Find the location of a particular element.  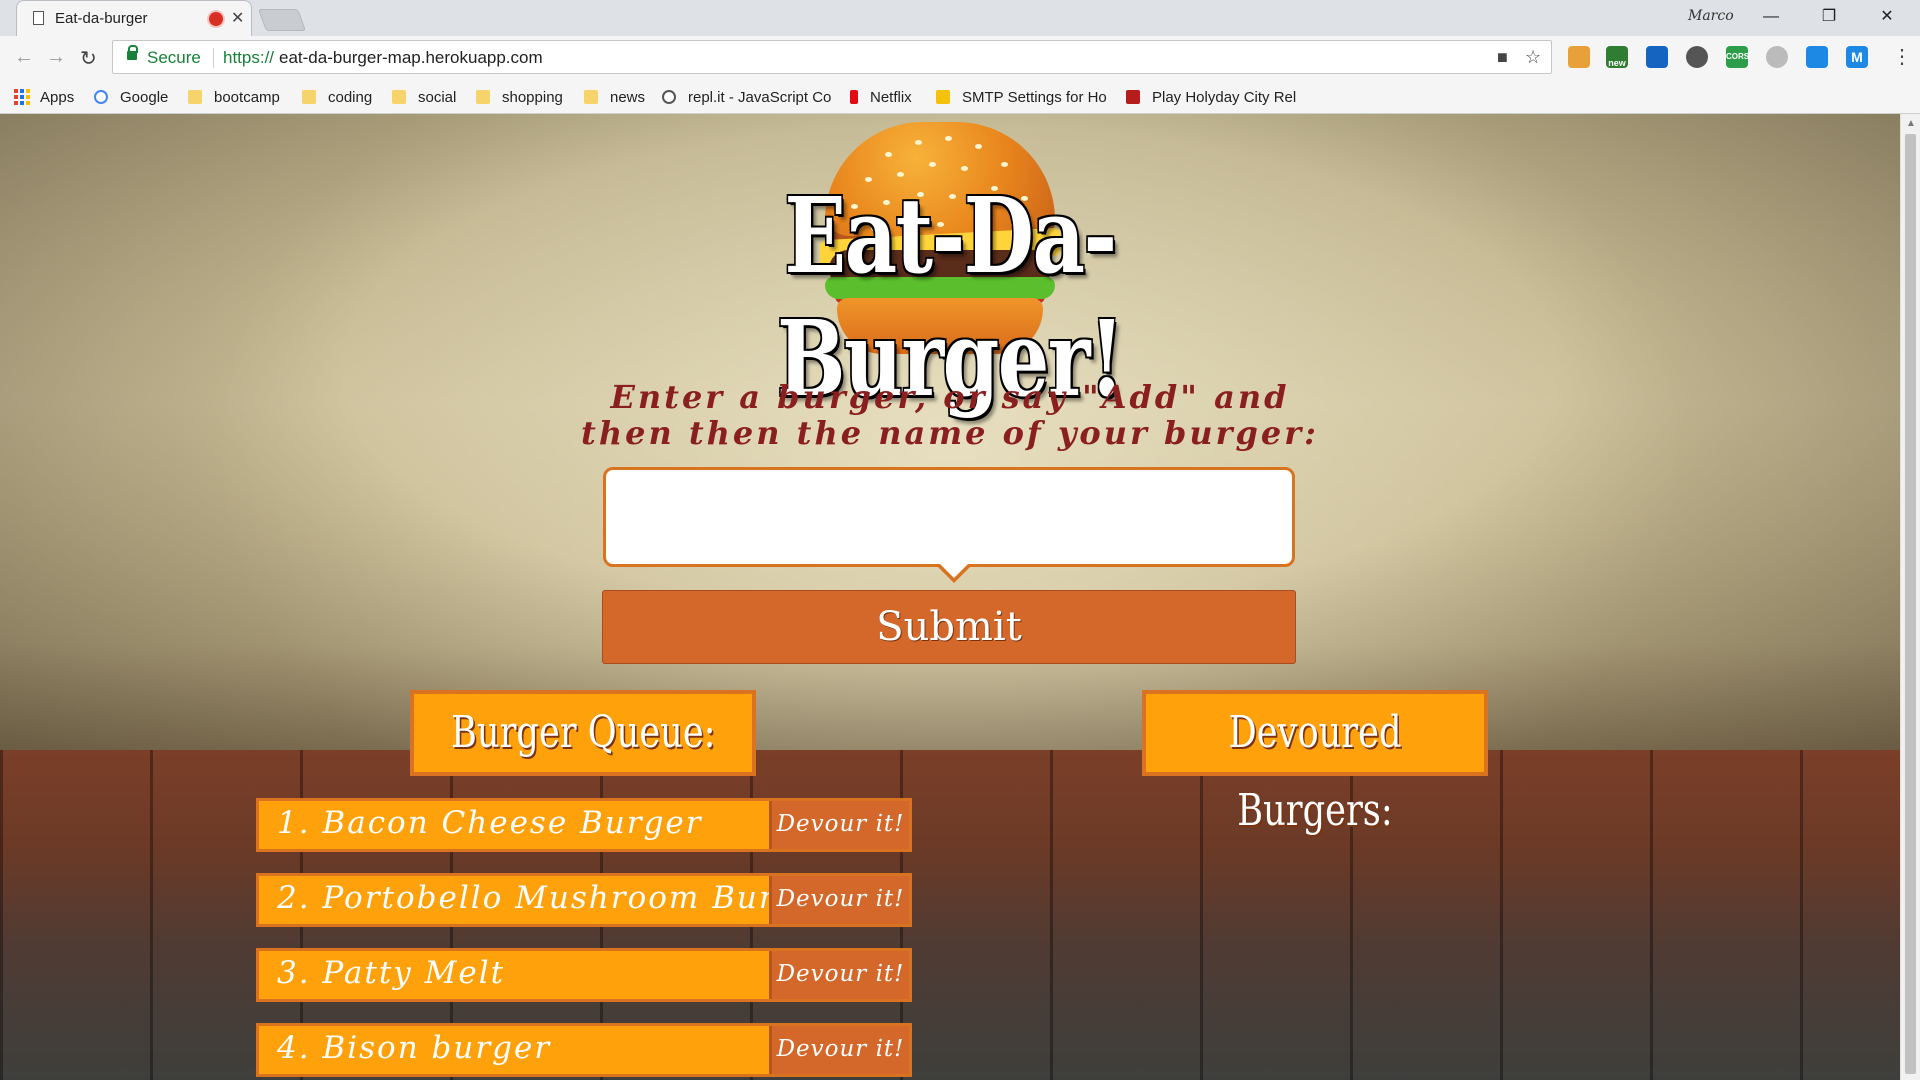

extension-arrows-icon is located at coordinates (1657, 57).